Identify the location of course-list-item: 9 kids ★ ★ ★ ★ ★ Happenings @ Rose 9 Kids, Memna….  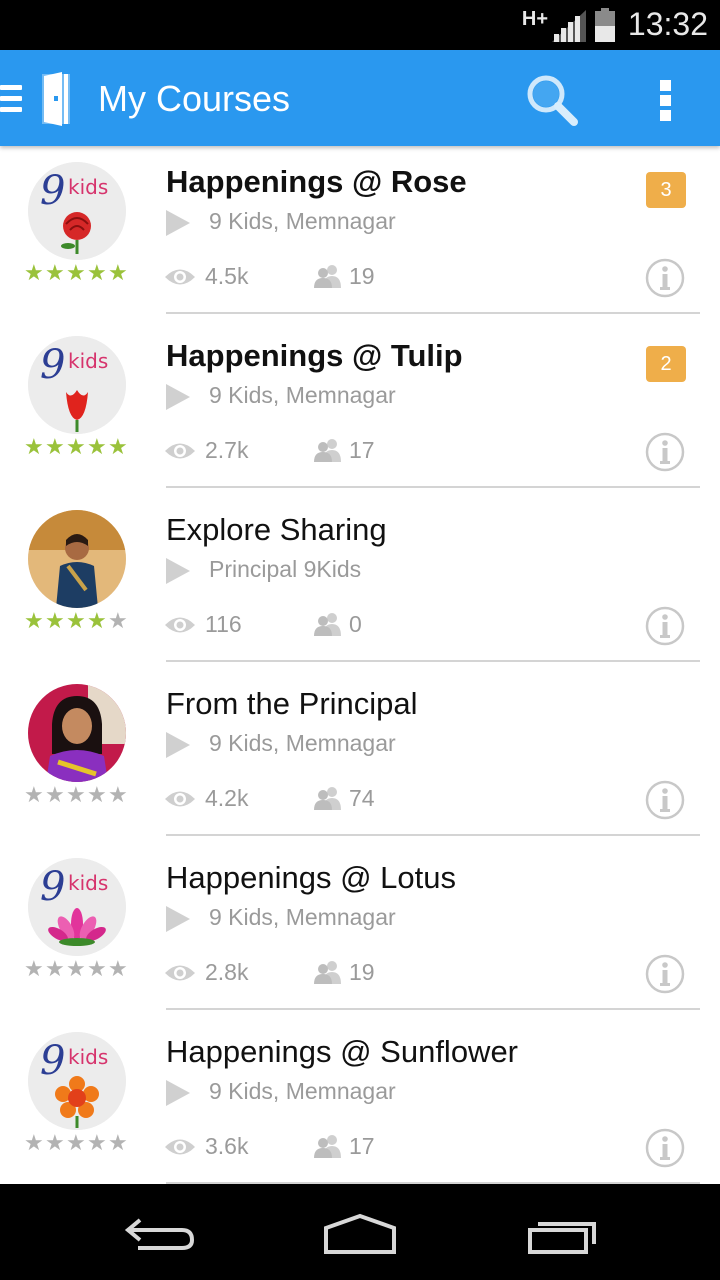
(360, 233).